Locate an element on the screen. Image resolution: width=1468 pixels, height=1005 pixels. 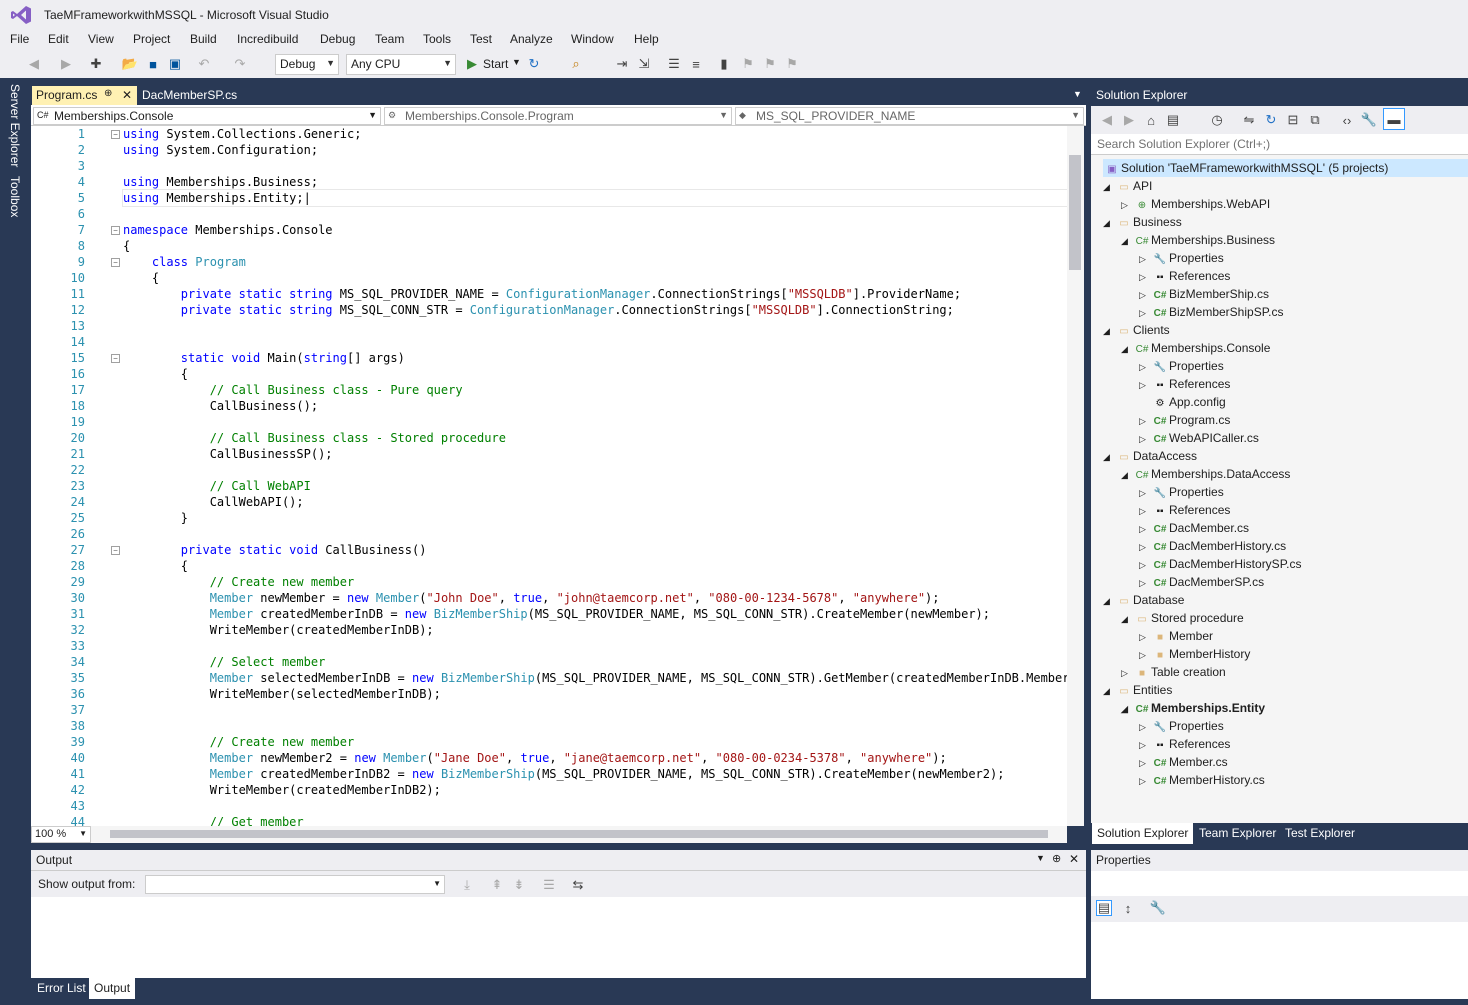
tree-node-folder: ◢ ▭ Entities is located at coordinates (1137, 690).